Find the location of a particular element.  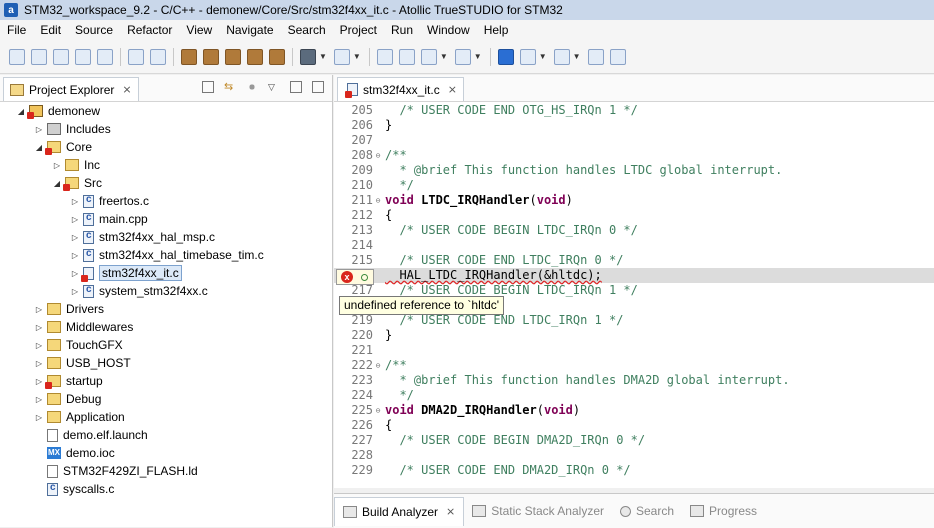

window-layout-icon is located at coordinates (527, 56).